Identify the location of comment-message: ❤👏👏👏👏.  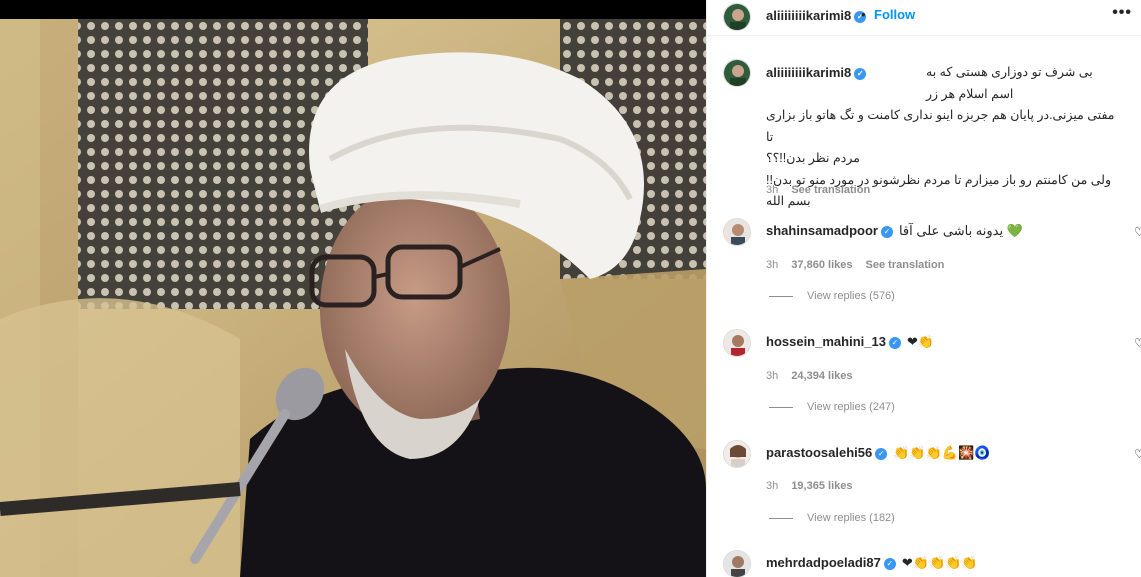
(939, 562).